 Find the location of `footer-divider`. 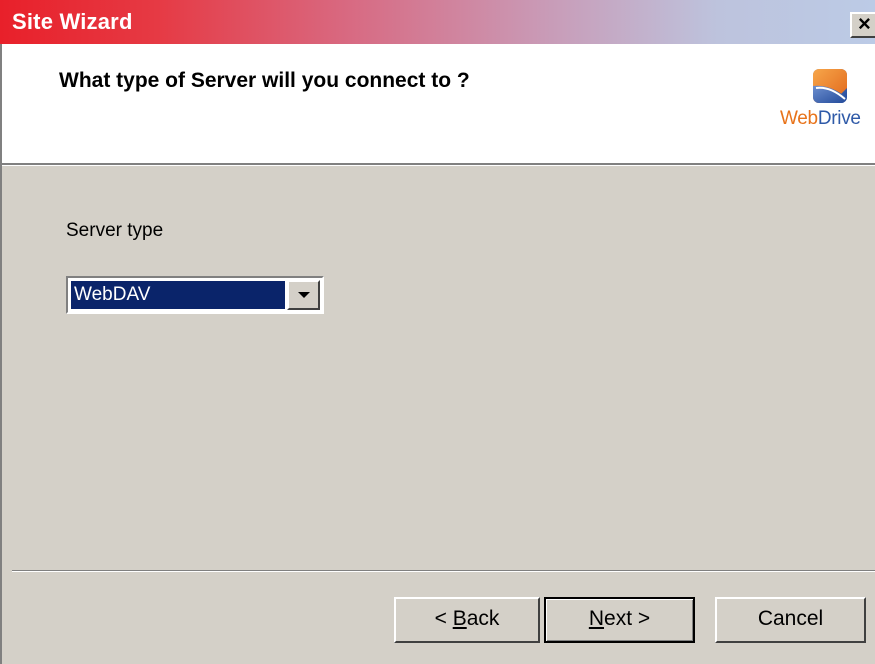

footer-divider is located at coordinates (443, 571).